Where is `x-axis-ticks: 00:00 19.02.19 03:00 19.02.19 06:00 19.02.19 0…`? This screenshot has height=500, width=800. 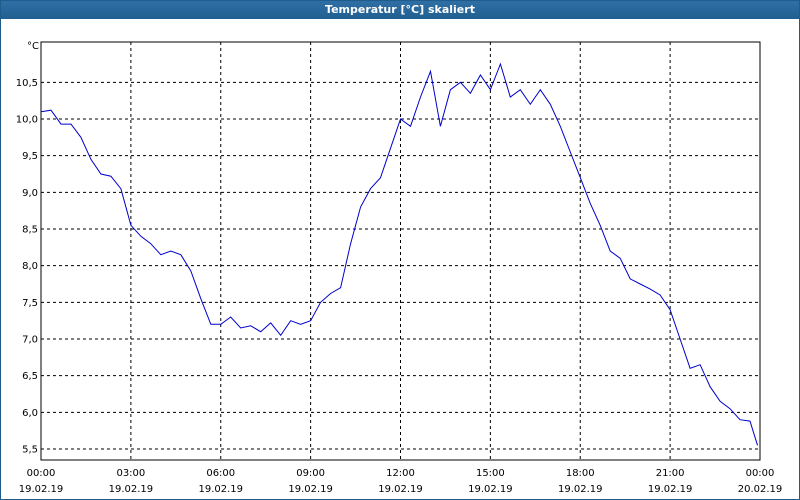 x-axis-ticks: 00:00 19.02.19 03:00 19.02.19 06:00 19.02.19 0… is located at coordinates (401, 481).